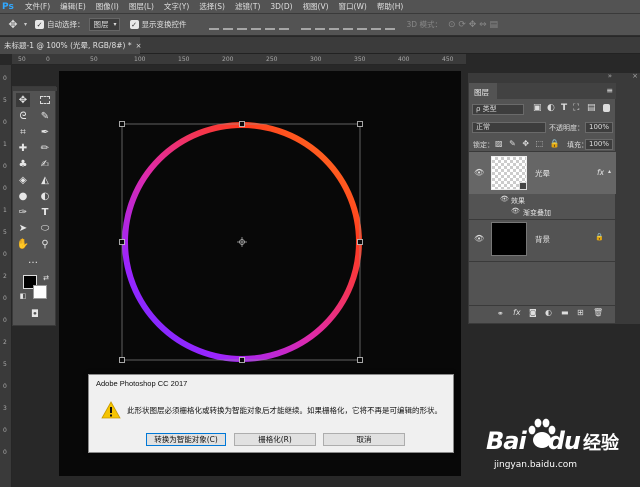 The height and width of the screenshot is (487, 640). What do you see at coordinates (473, 25) in the screenshot?
I see `3d-orbit-icon: ⊙ ⟳ ✥ ⇔ ▤` at bounding box center [473, 25].